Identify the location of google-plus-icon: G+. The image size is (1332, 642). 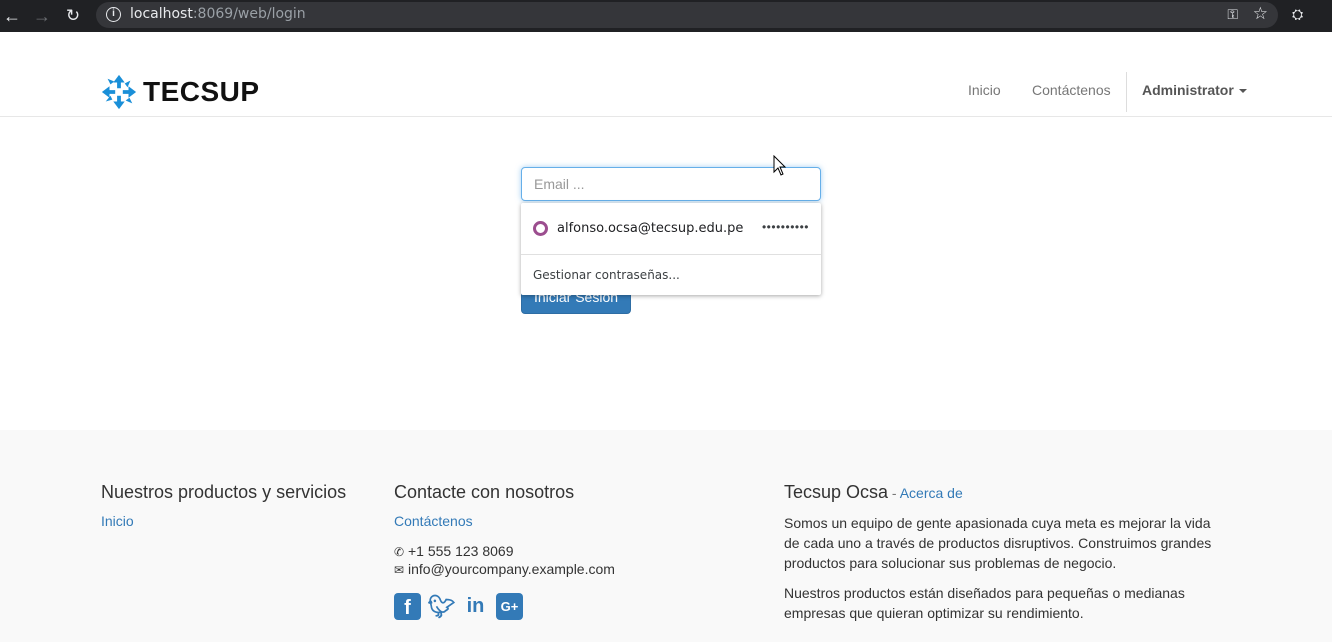
(509, 606).